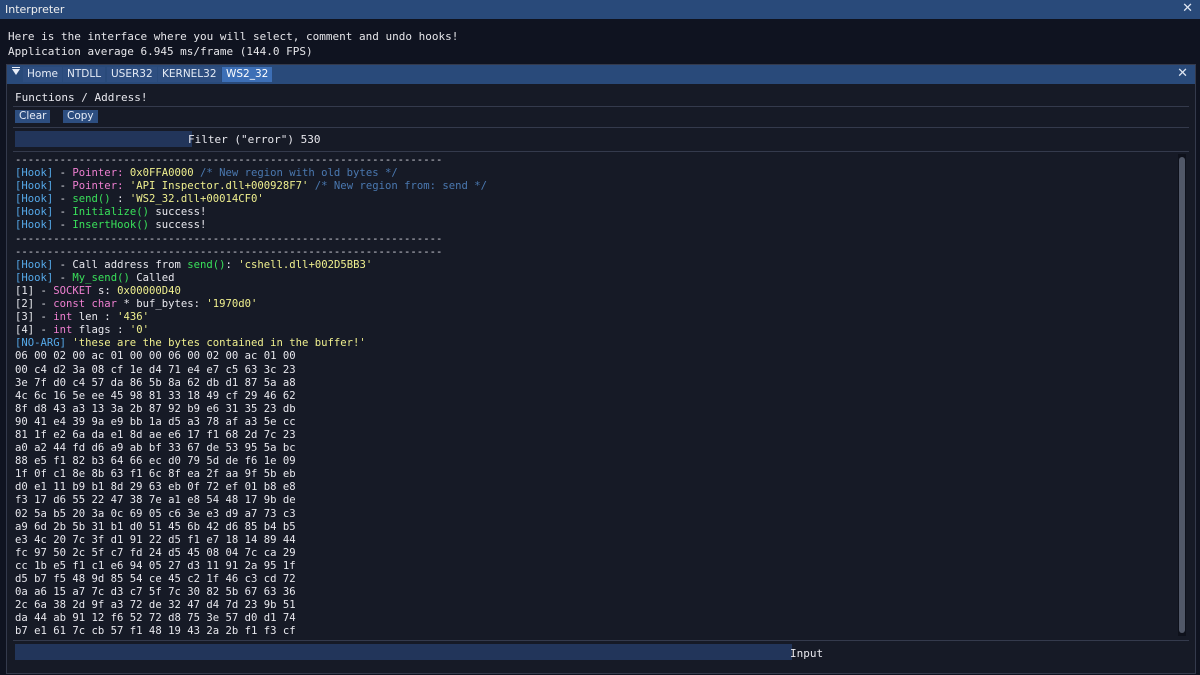 Image resolution: width=1200 pixels, height=675 pixels. What do you see at coordinates (189, 74) in the screenshot?
I see `tab-kernel32: KERNEL32` at bounding box center [189, 74].